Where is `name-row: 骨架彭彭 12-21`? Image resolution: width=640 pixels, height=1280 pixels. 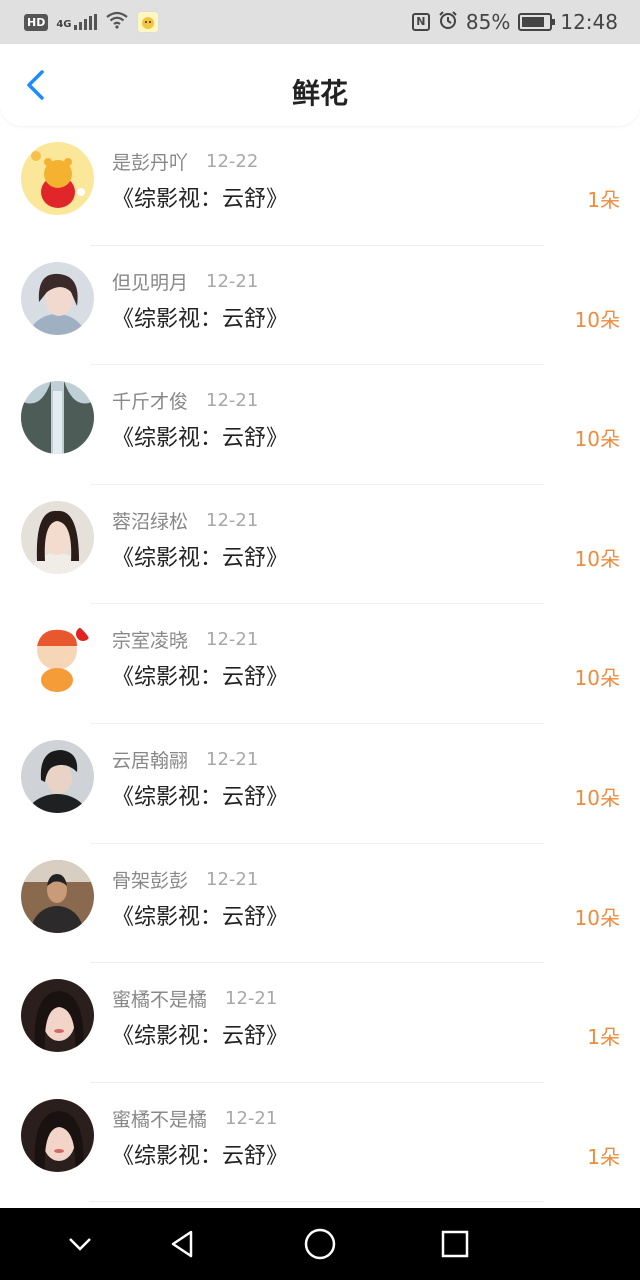 name-row: 骨架彭彭 12-21 is located at coordinates (185, 879).